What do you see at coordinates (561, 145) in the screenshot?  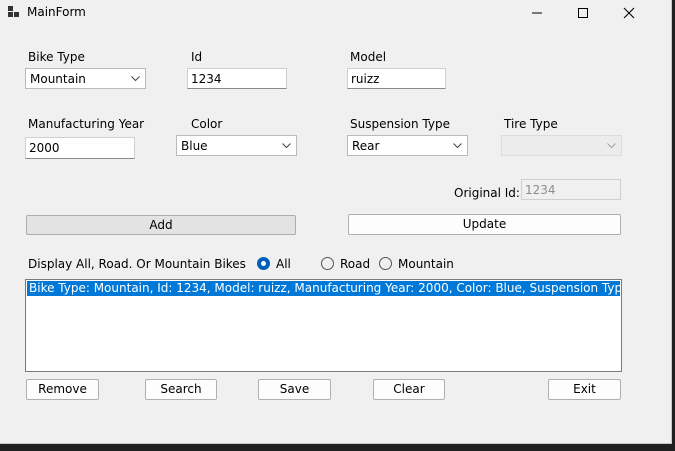 I see `tire-type-combo` at bounding box center [561, 145].